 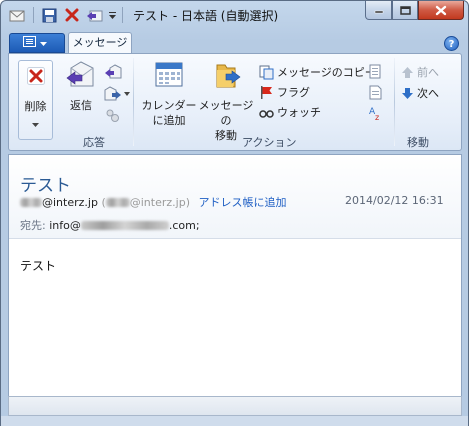 I want to click on minimize-icon, so click(x=378, y=12).